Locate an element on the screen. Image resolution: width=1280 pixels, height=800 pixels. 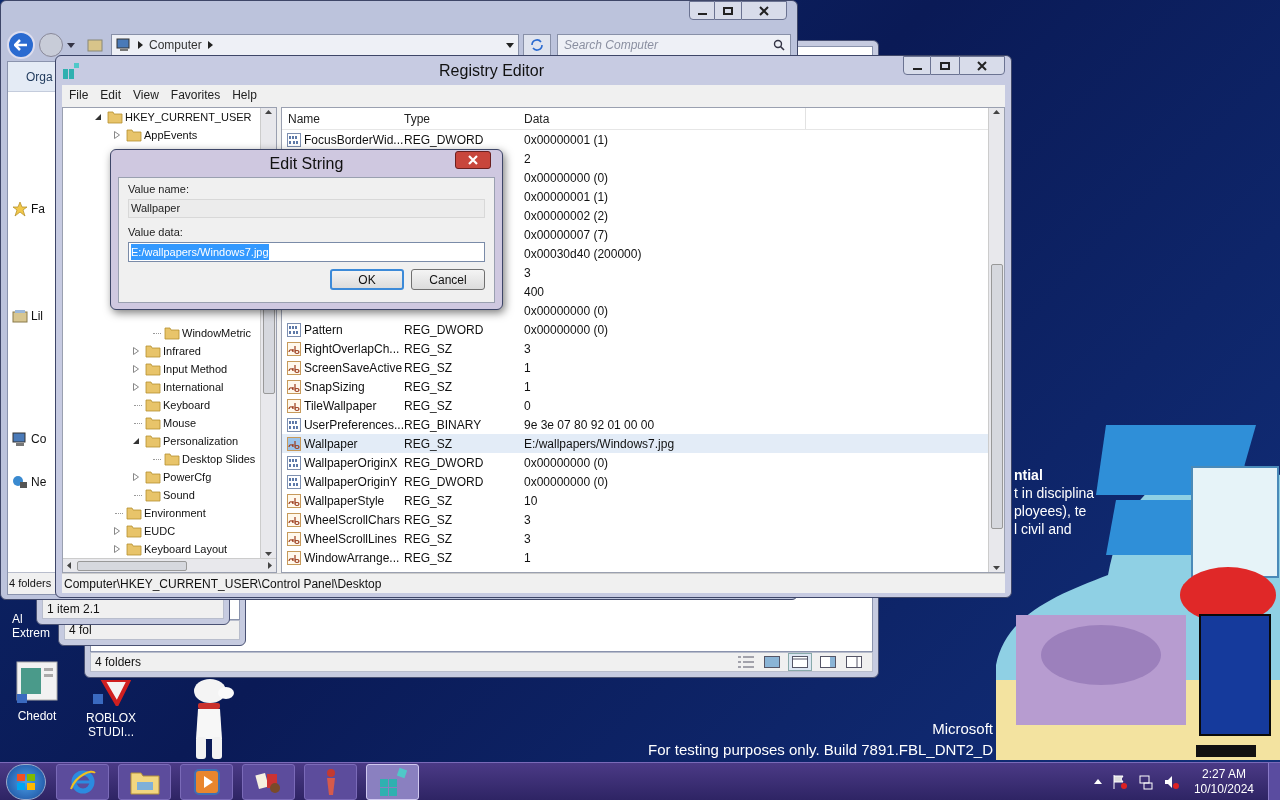
dialog-button: Cancel is located at coordinates (448, 279).